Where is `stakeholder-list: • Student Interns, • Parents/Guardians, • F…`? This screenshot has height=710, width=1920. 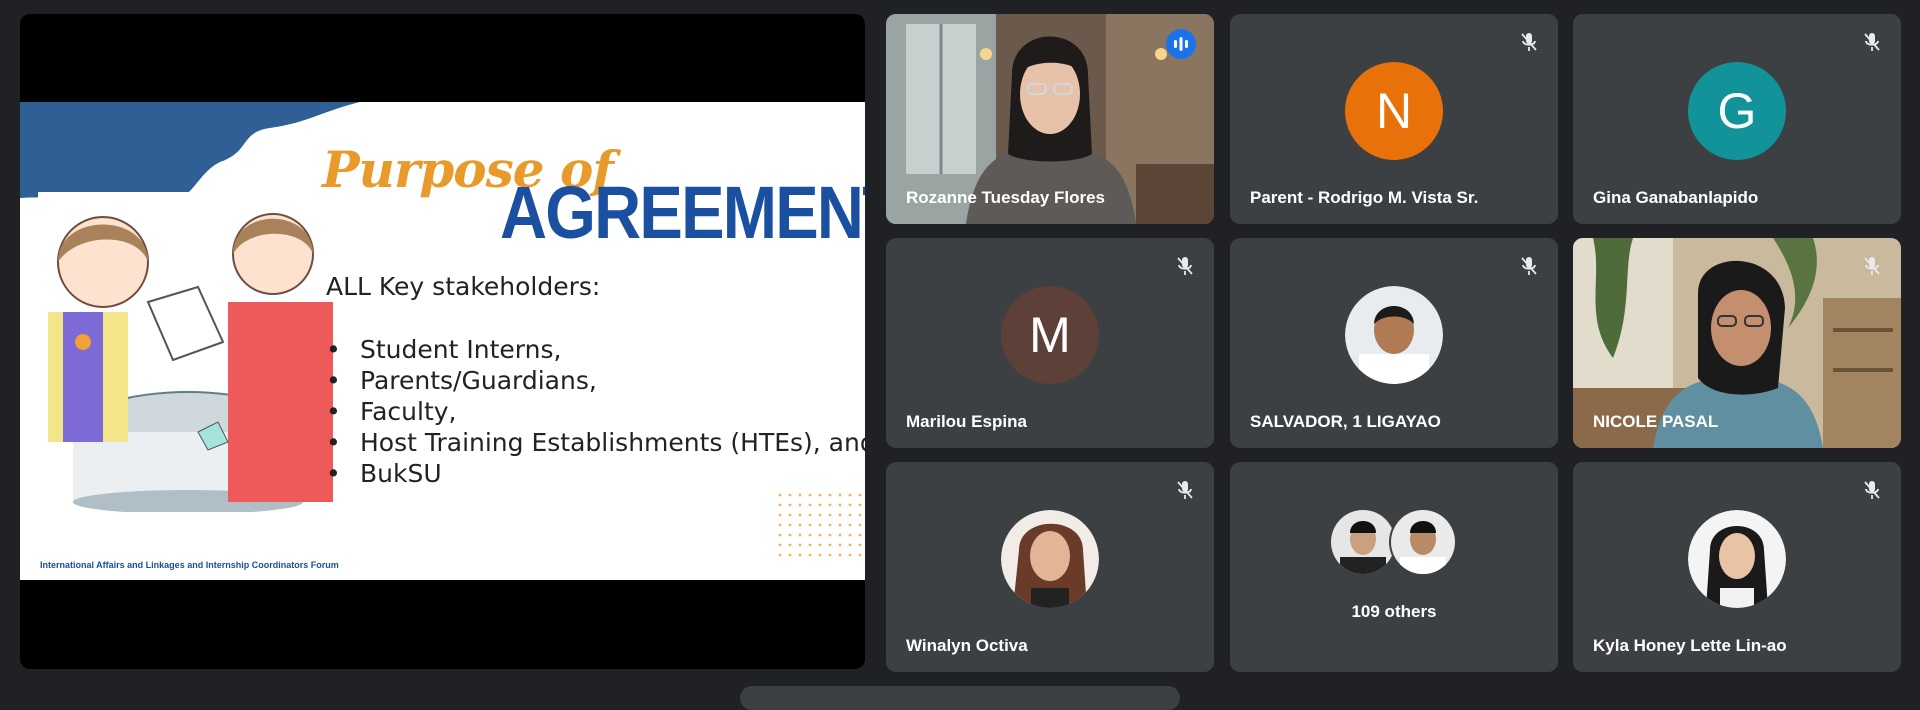
stakeholder-list: • Student Interns, • Parents/Guardians, • F… is located at coordinates (595, 411).